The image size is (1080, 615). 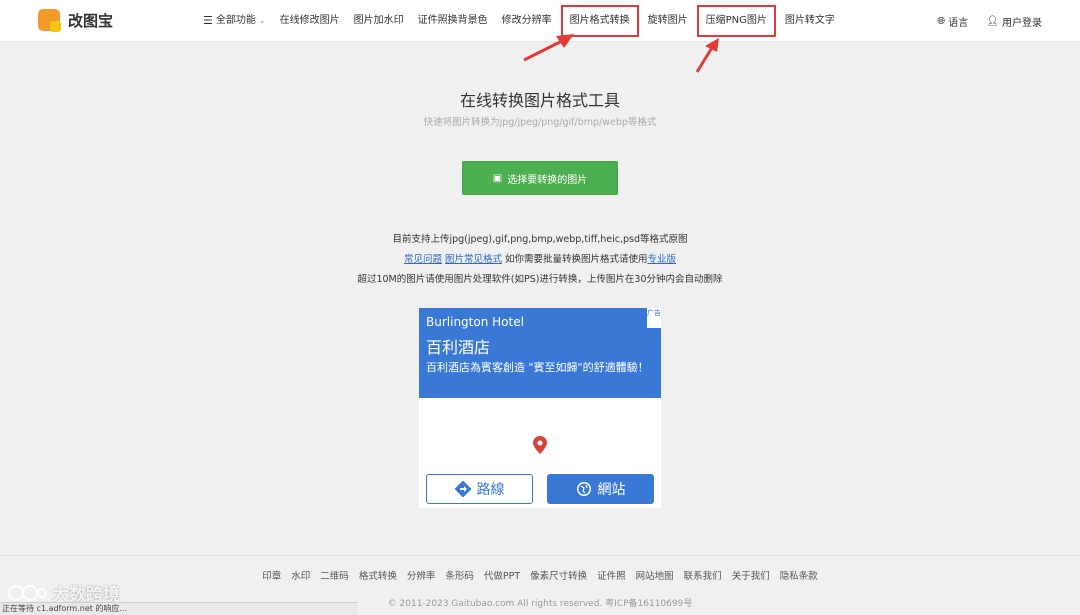 What do you see at coordinates (1022, 23) in the screenshot?
I see `login-label: 用户登录` at bounding box center [1022, 23].